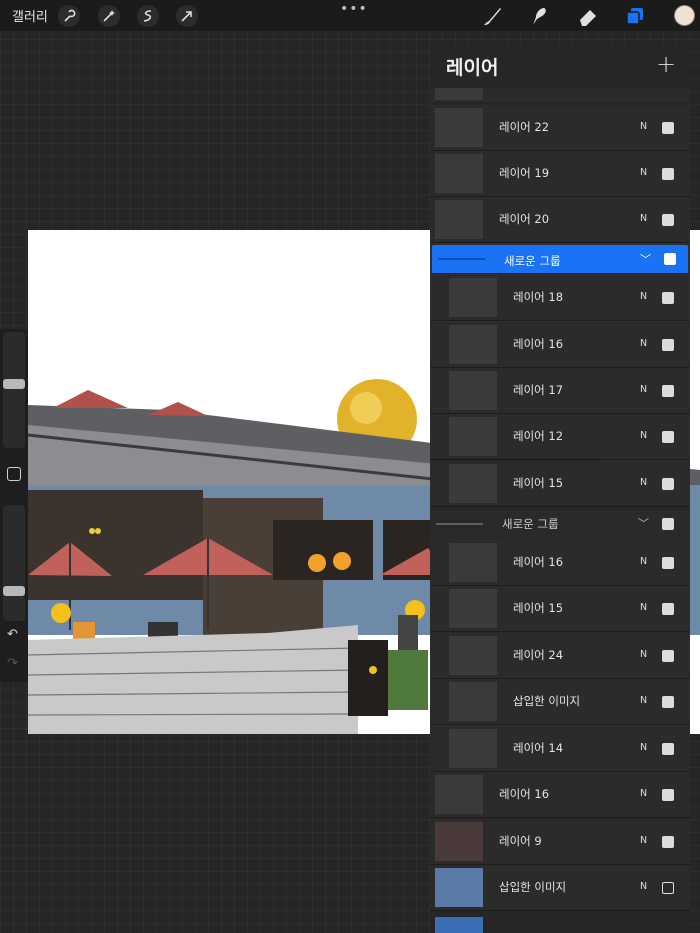  What do you see at coordinates (539, 16) in the screenshot?
I see `smudge-icon` at bounding box center [539, 16].